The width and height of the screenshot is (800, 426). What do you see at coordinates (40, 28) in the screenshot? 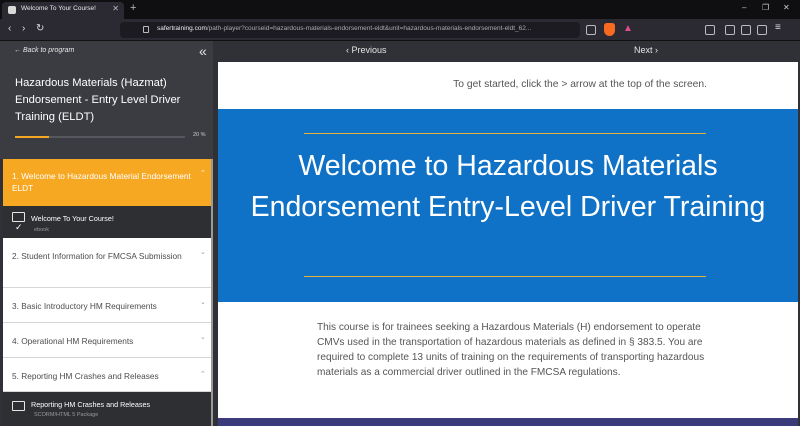
I see `reload-icon: ↻` at bounding box center [40, 28].